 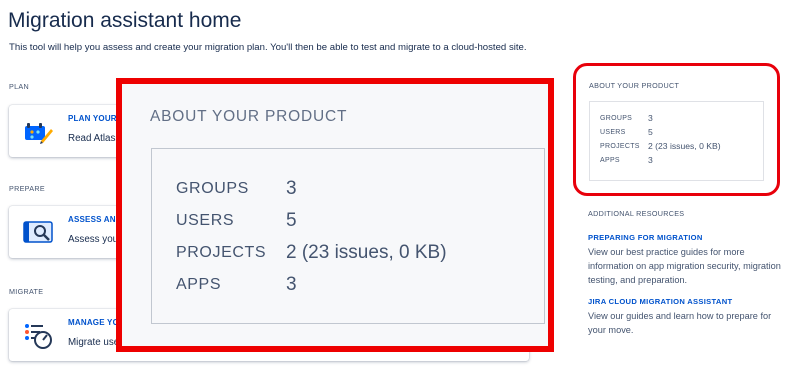 What do you see at coordinates (26, 291) in the screenshot?
I see `section-label-migrate: MIGRATE` at bounding box center [26, 291].